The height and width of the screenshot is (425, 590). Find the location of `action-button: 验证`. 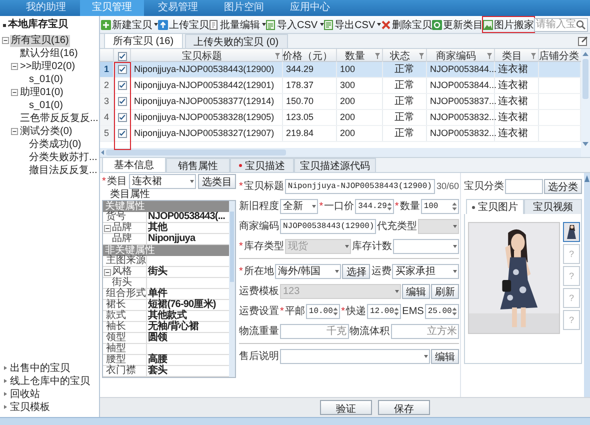

action-button: 验证 is located at coordinates (346, 408).